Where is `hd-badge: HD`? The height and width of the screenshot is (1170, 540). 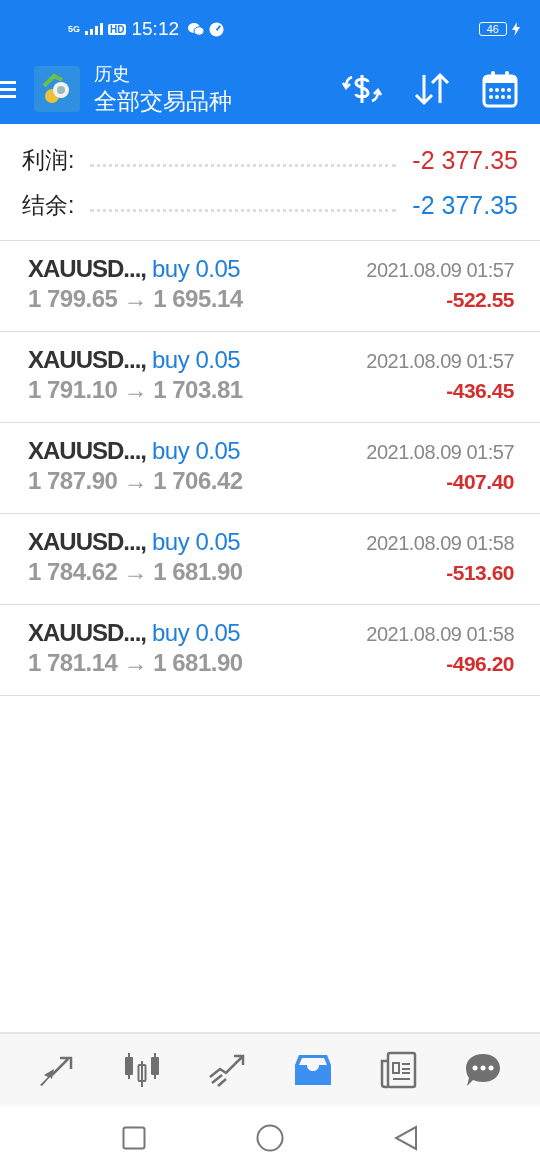
hd-badge: HD is located at coordinates (117, 29).